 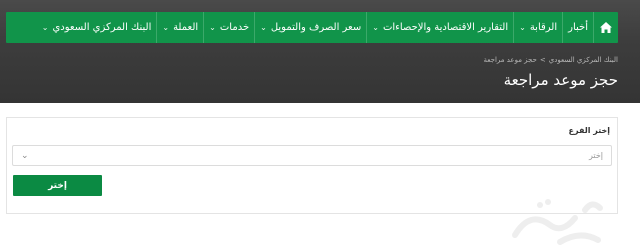 I want to click on nav-item-label: أخبار, so click(x=578, y=27).